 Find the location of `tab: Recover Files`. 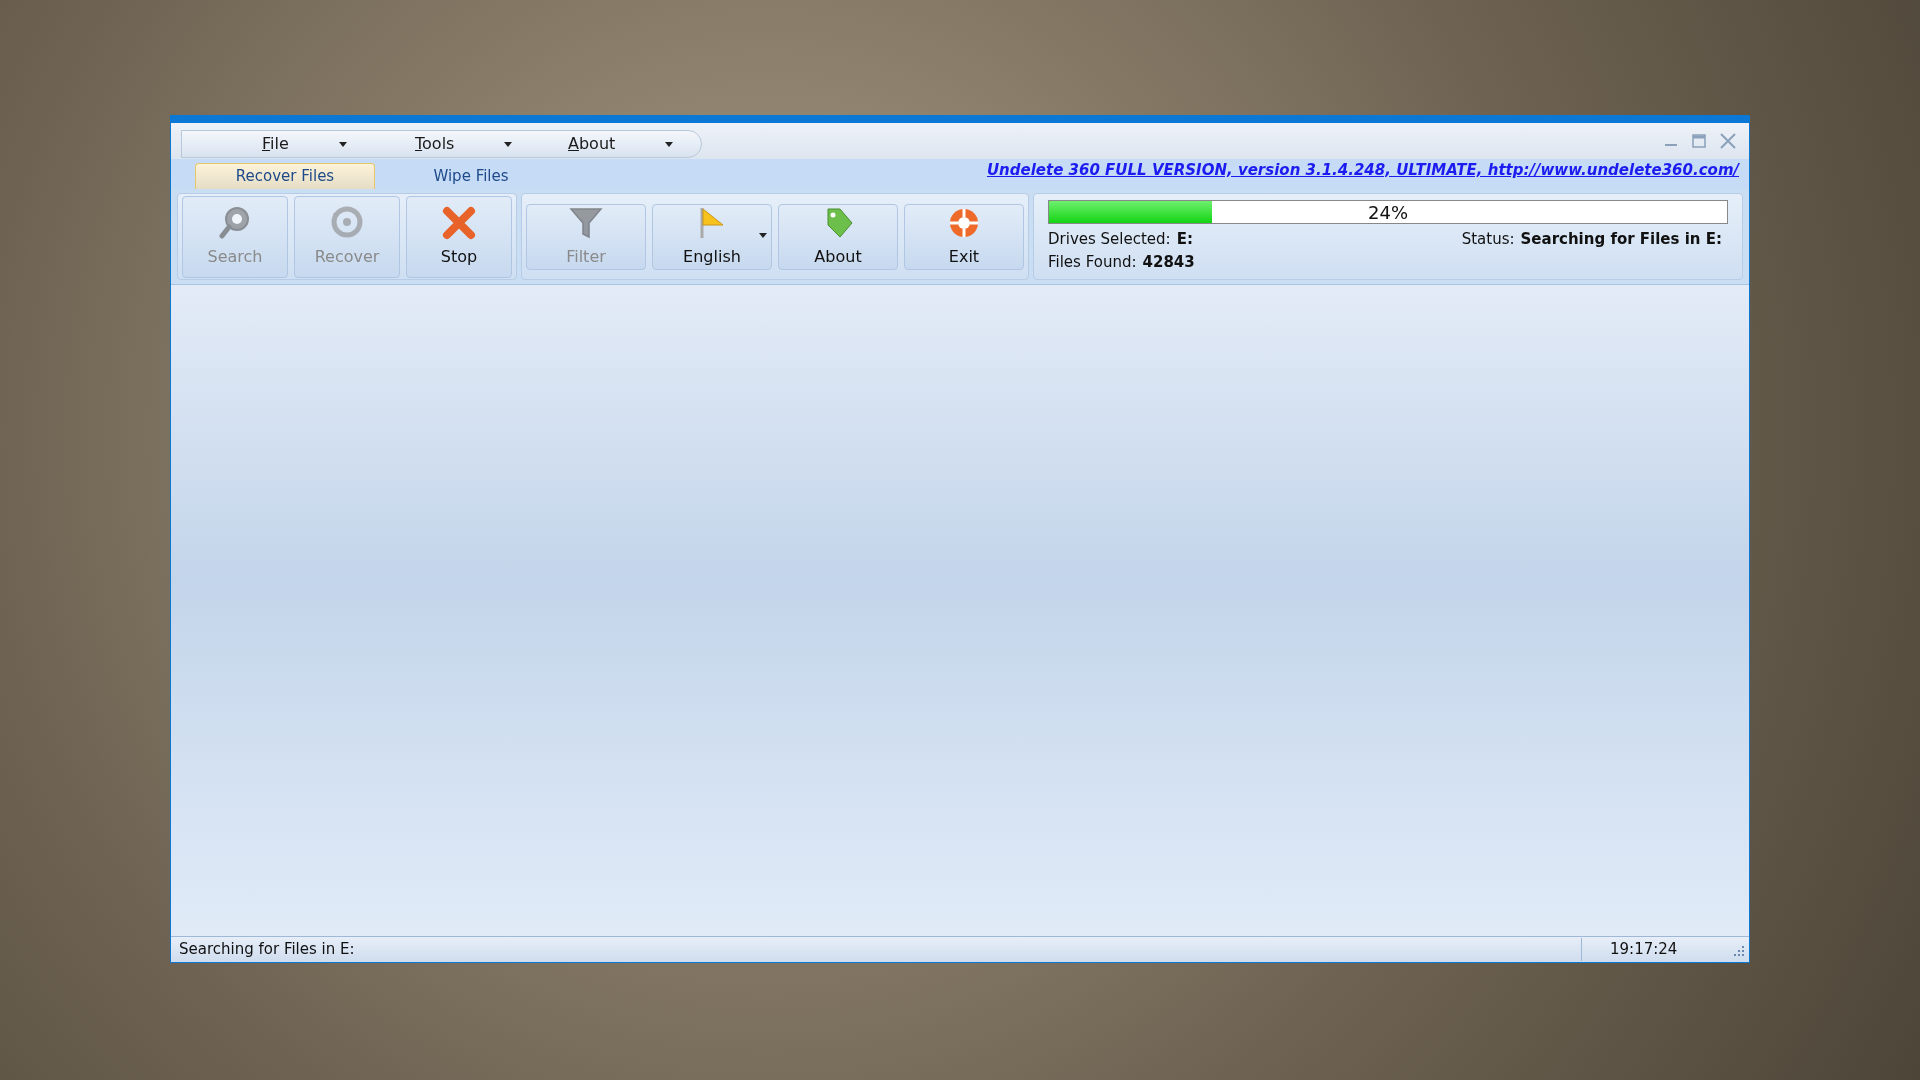

tab: Recover Files is located at coordinates (285, 176).